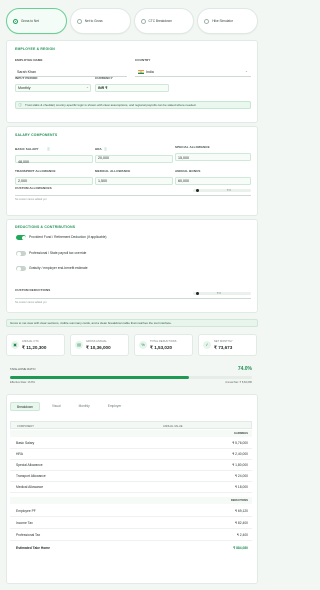  I want to click on section-title: DEDUCTIONS & CONTRIBUTIONS, so click(45, 227).